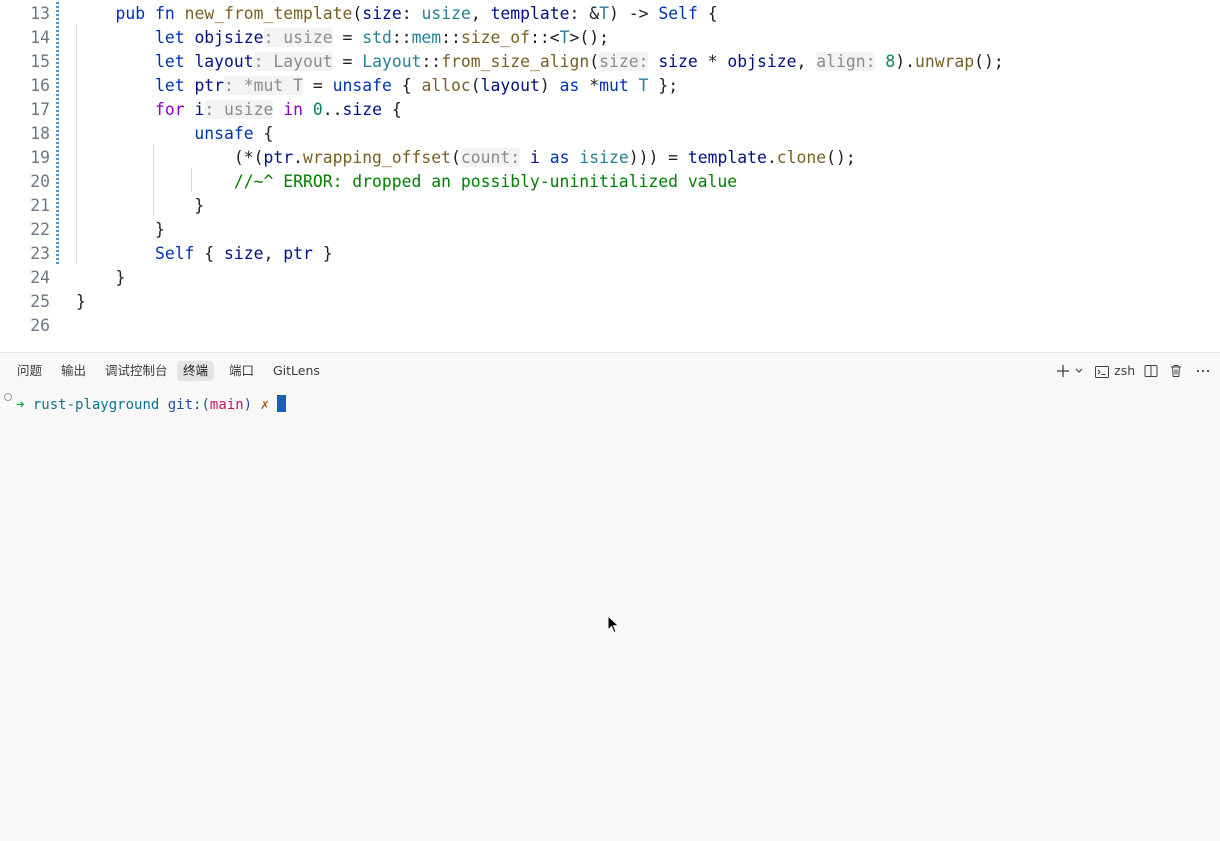 This screenshot has height=841, width=1220. What do you see at coordinates (545, 37) in the screenshot?
I see `code-token: ::<` at bounding box center [545, 37].